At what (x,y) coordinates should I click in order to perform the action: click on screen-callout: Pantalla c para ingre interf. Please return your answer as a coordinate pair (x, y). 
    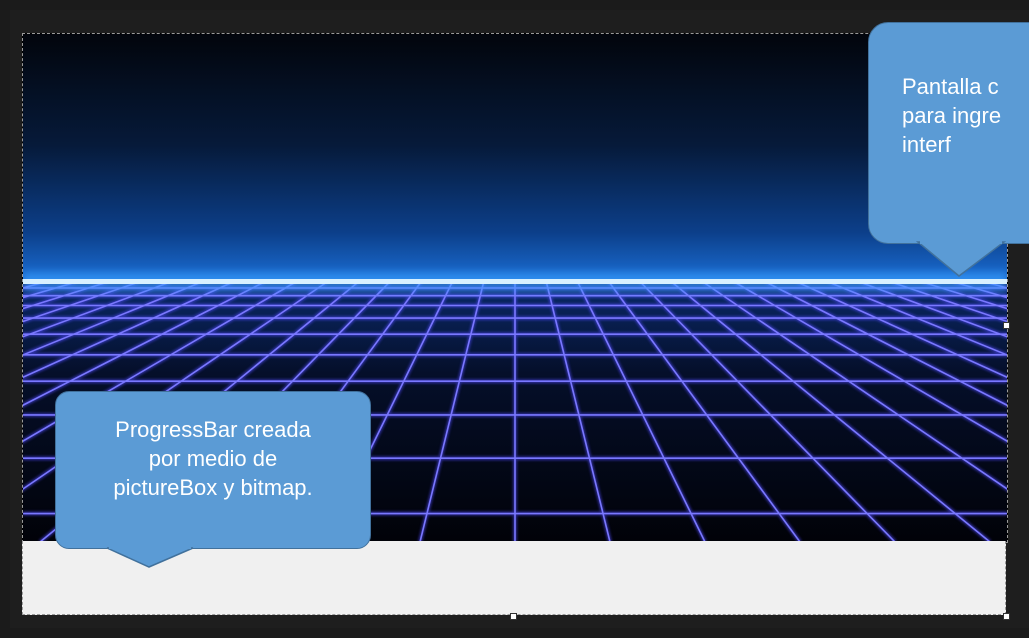
    Looking at the image, I should click on (948, 133).